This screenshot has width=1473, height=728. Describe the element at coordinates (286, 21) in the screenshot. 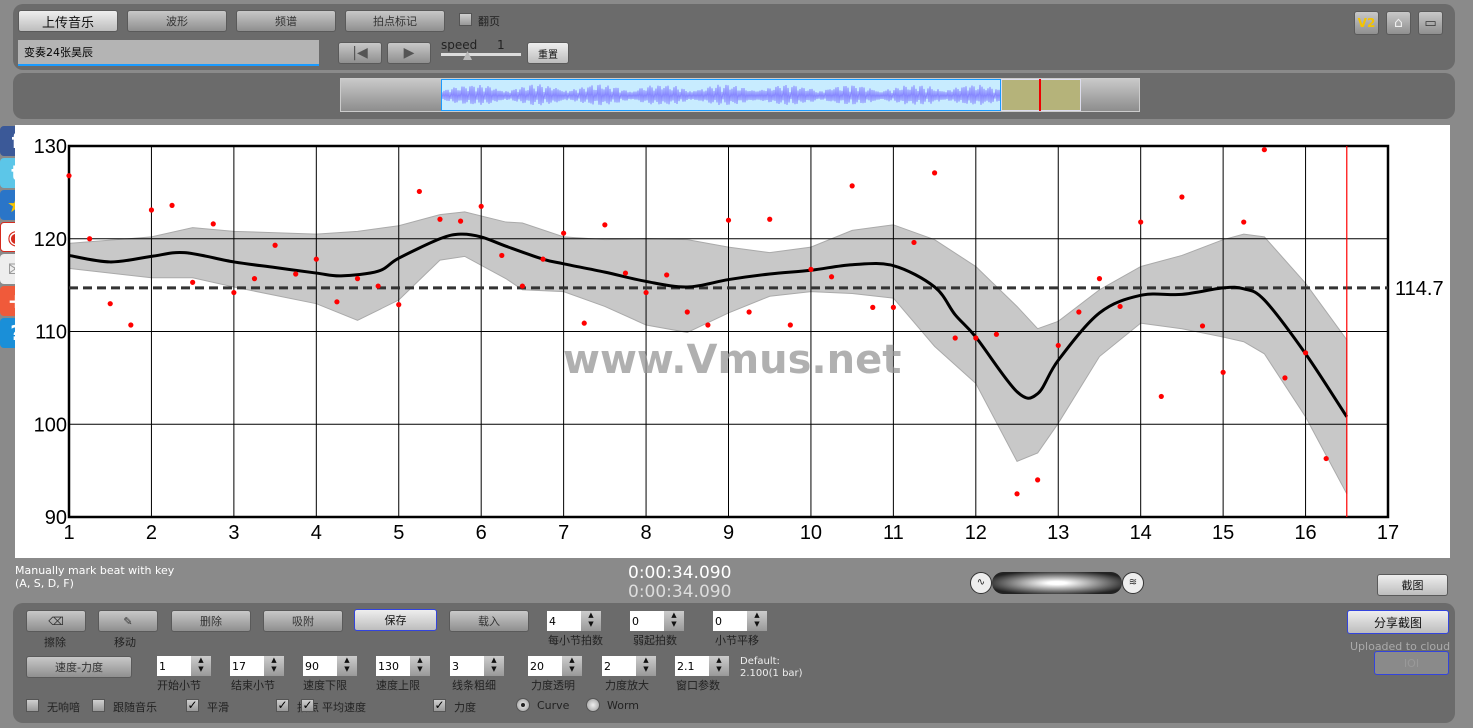

I see `spectrum-button: 频谱` at that location.